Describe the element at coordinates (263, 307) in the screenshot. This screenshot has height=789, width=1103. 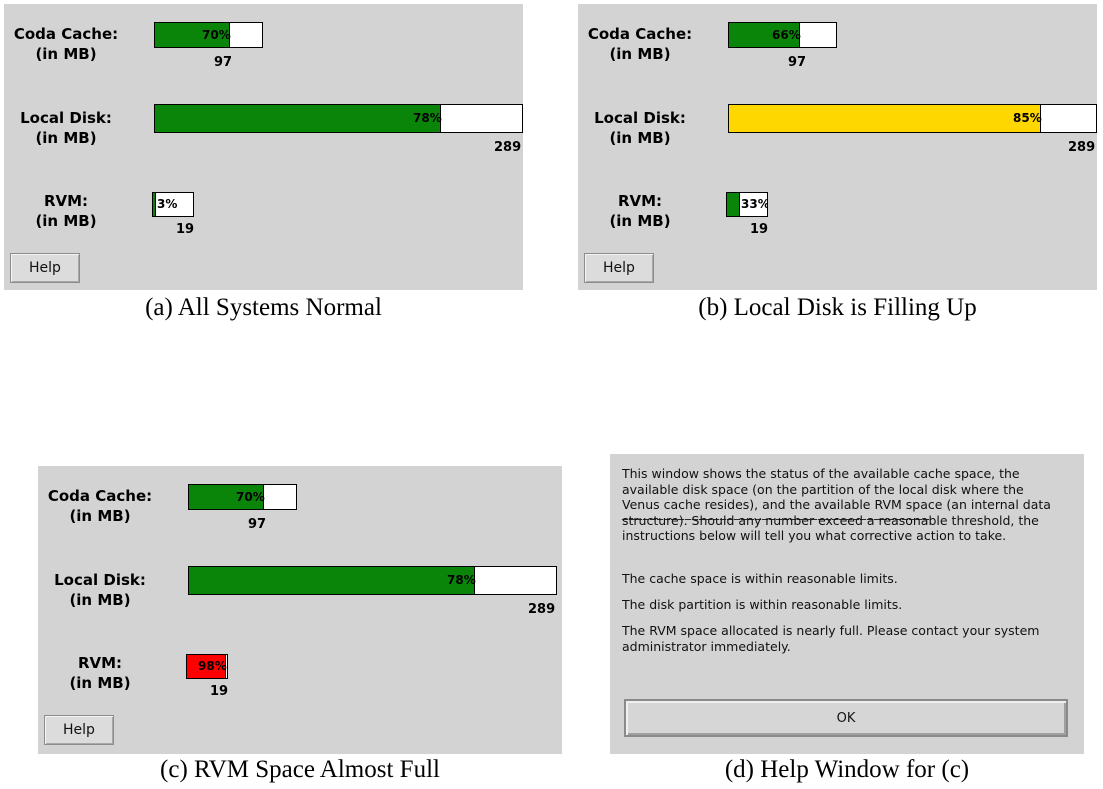
I see `caption-a: (a) All Systems Normal` at that location.